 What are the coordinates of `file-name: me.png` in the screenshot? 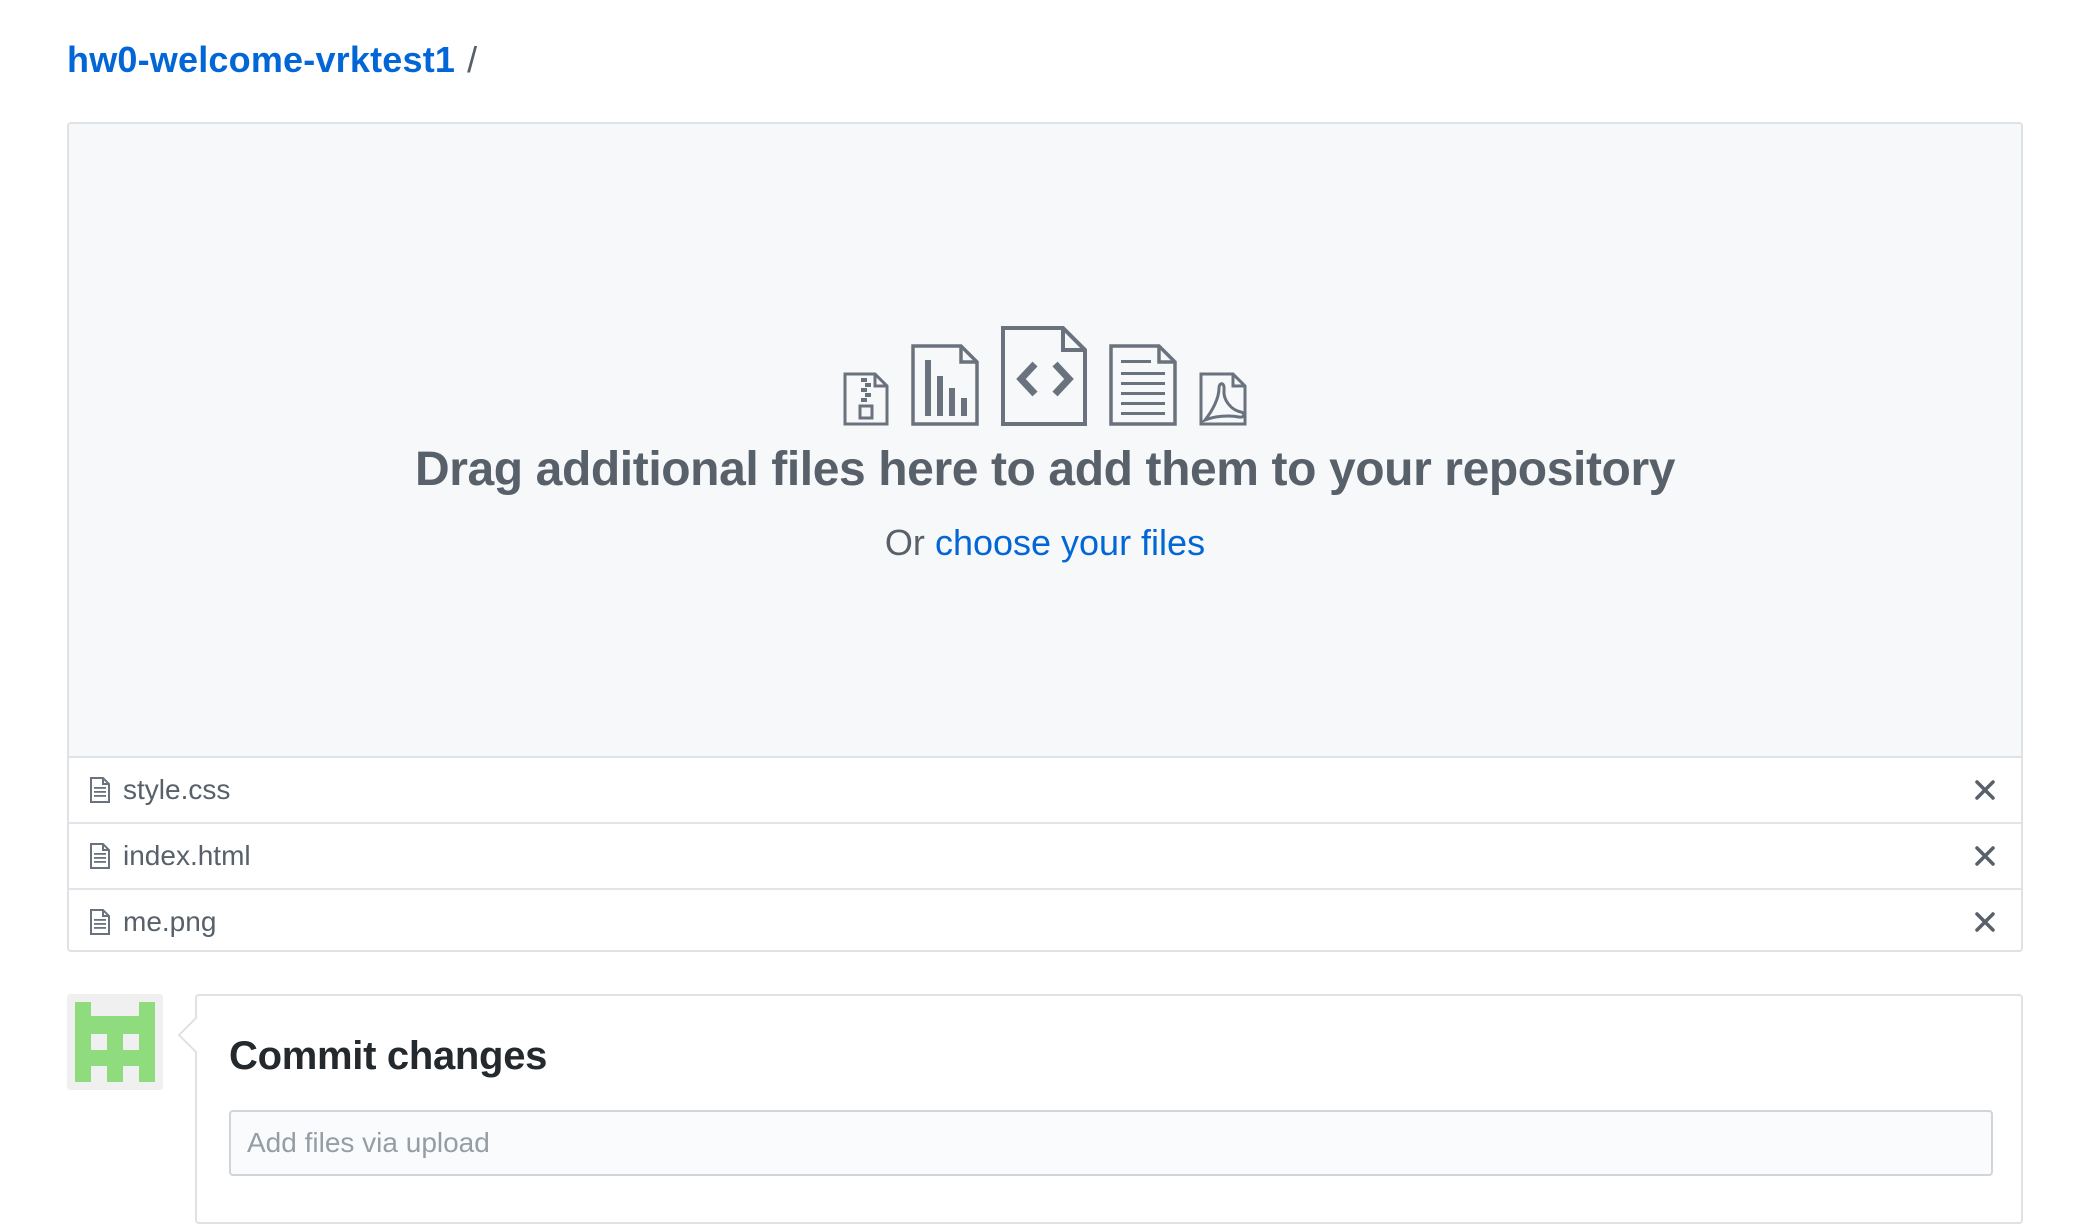 It's located at (170, 921).